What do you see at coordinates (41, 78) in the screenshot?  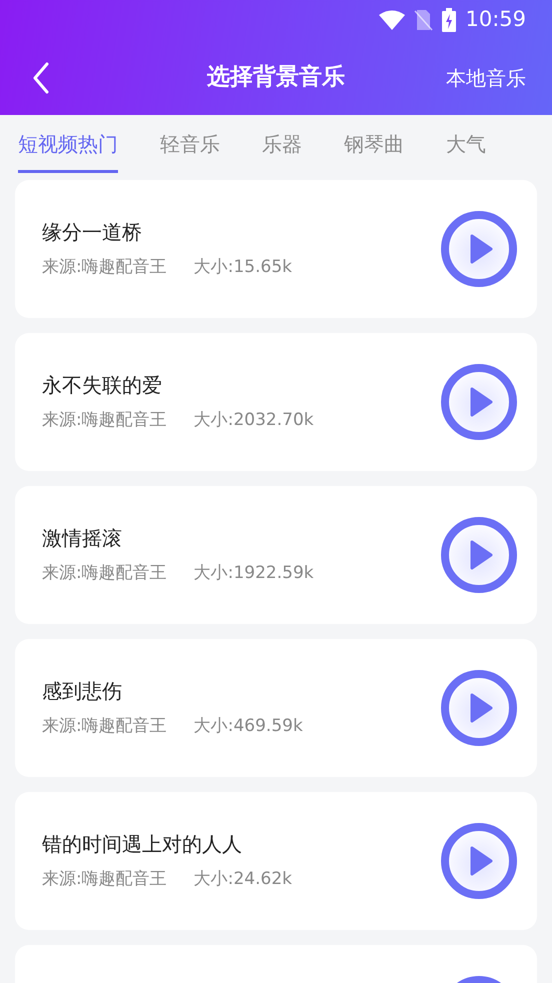 I see `back-icon` at bounding box center [41, 78].